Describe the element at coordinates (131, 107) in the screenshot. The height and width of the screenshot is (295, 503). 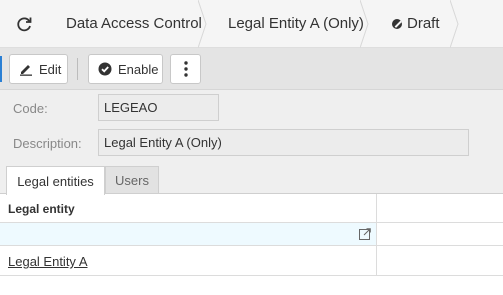
I see `code-value: LEGEAO` at that location.